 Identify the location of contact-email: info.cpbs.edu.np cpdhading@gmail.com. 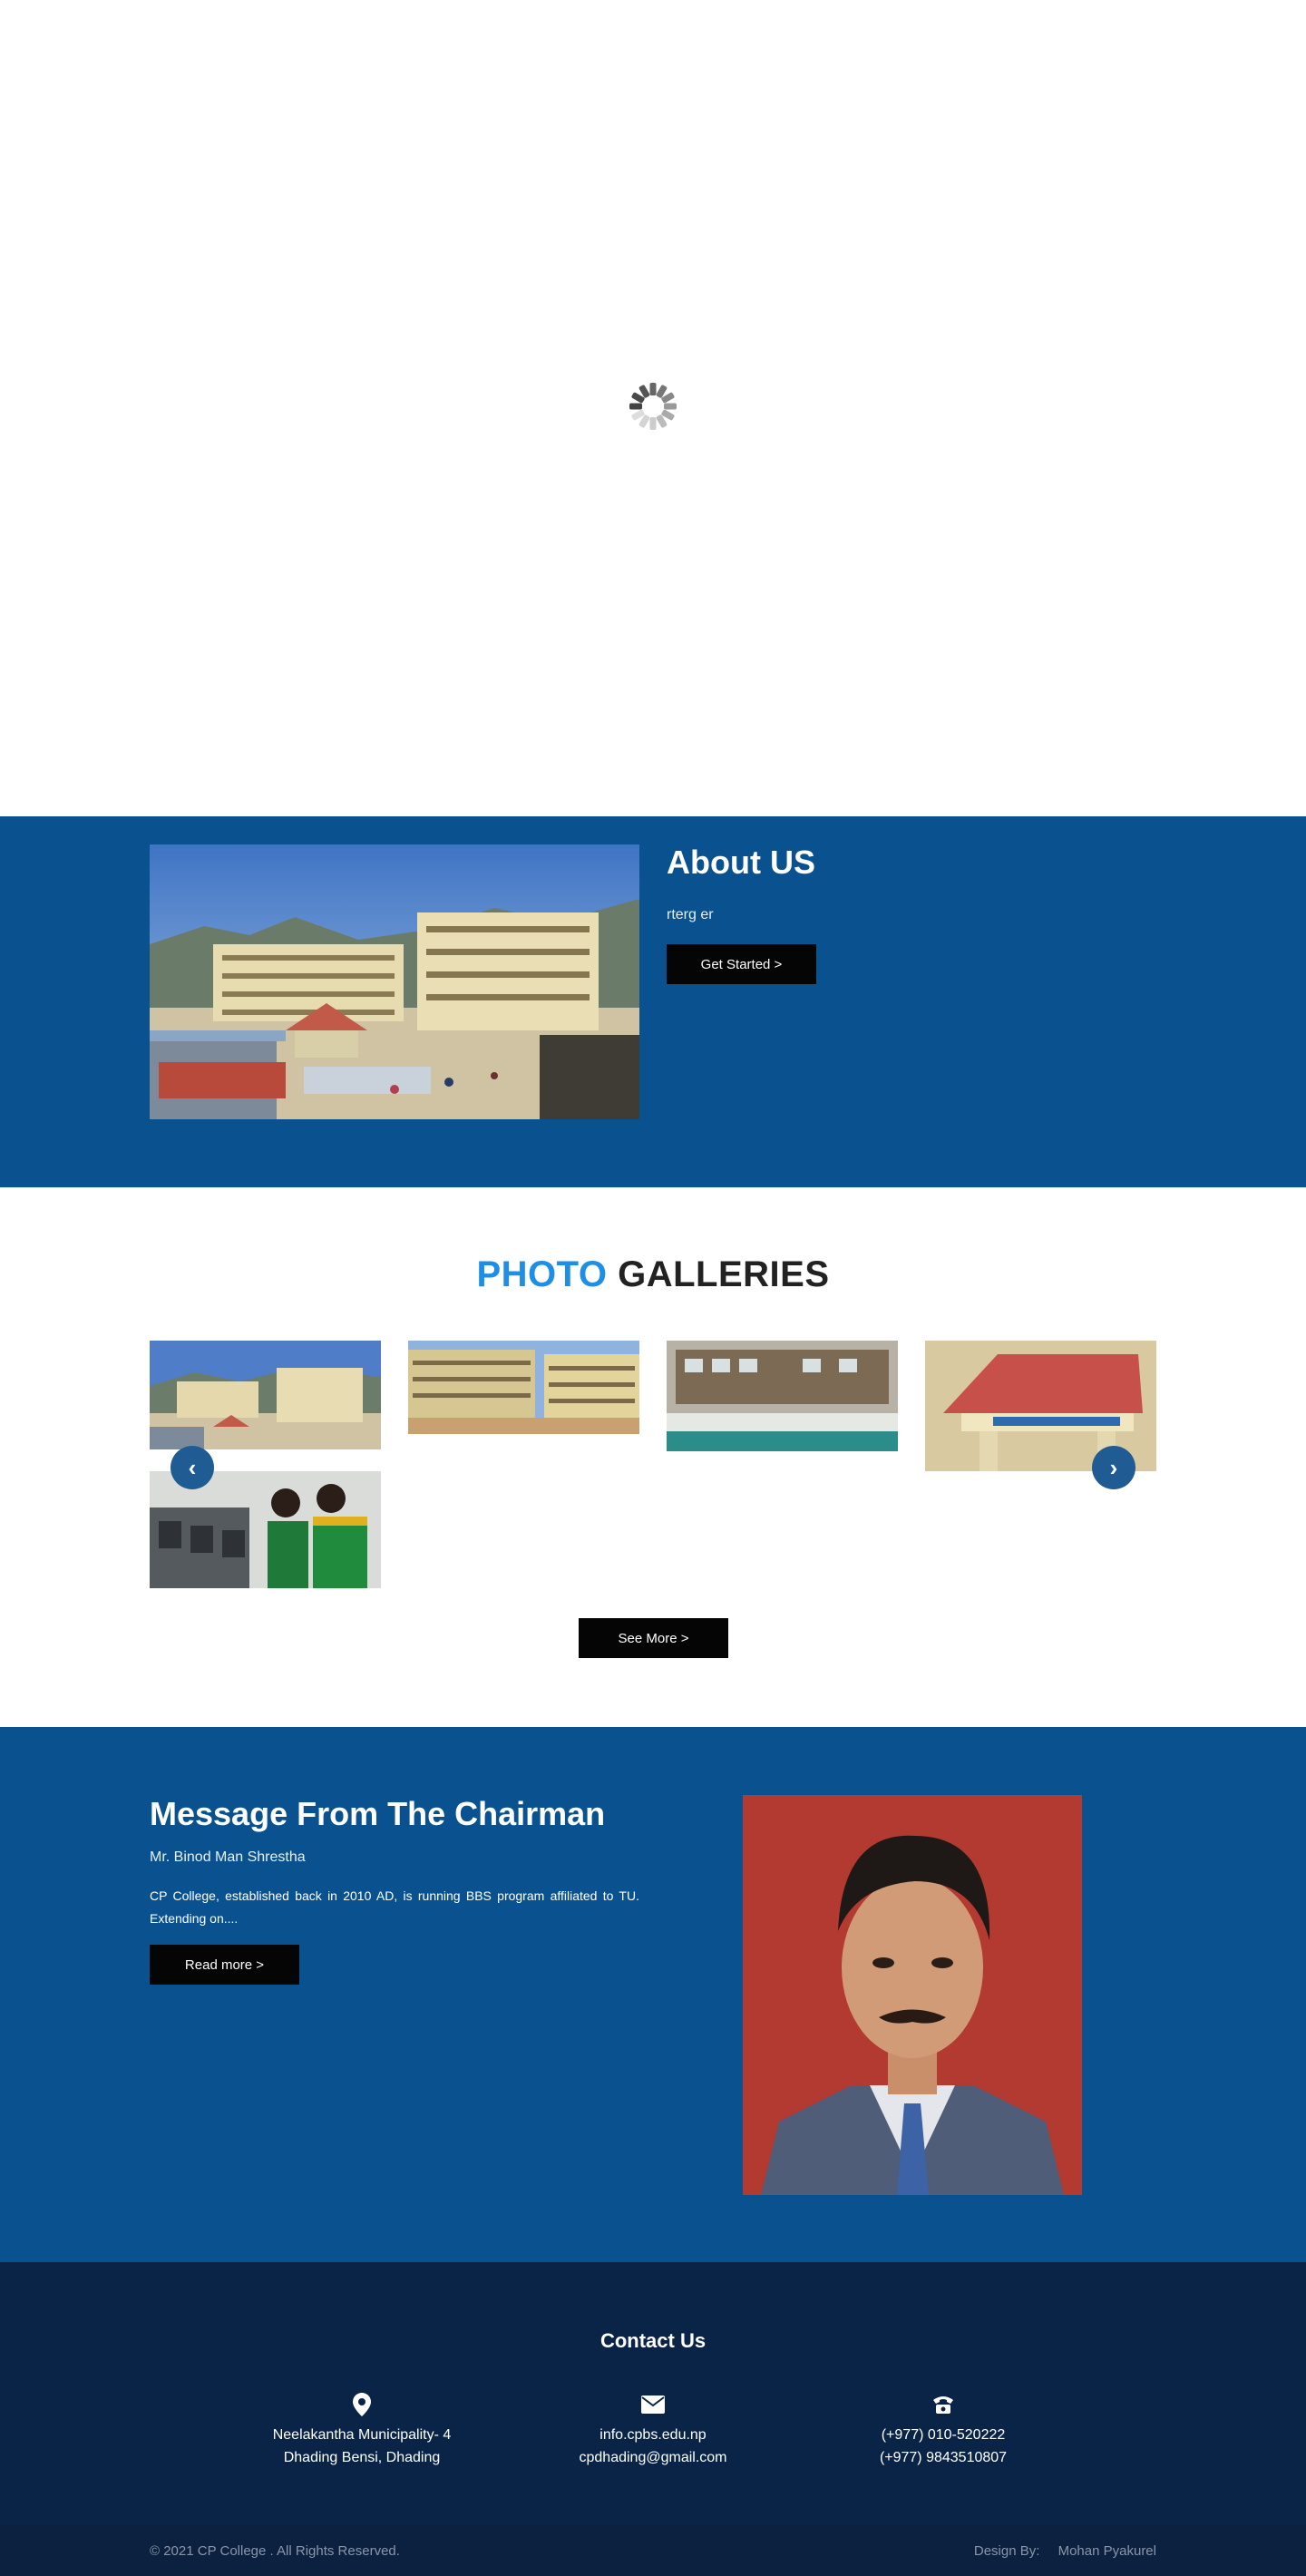
(653, 2429).